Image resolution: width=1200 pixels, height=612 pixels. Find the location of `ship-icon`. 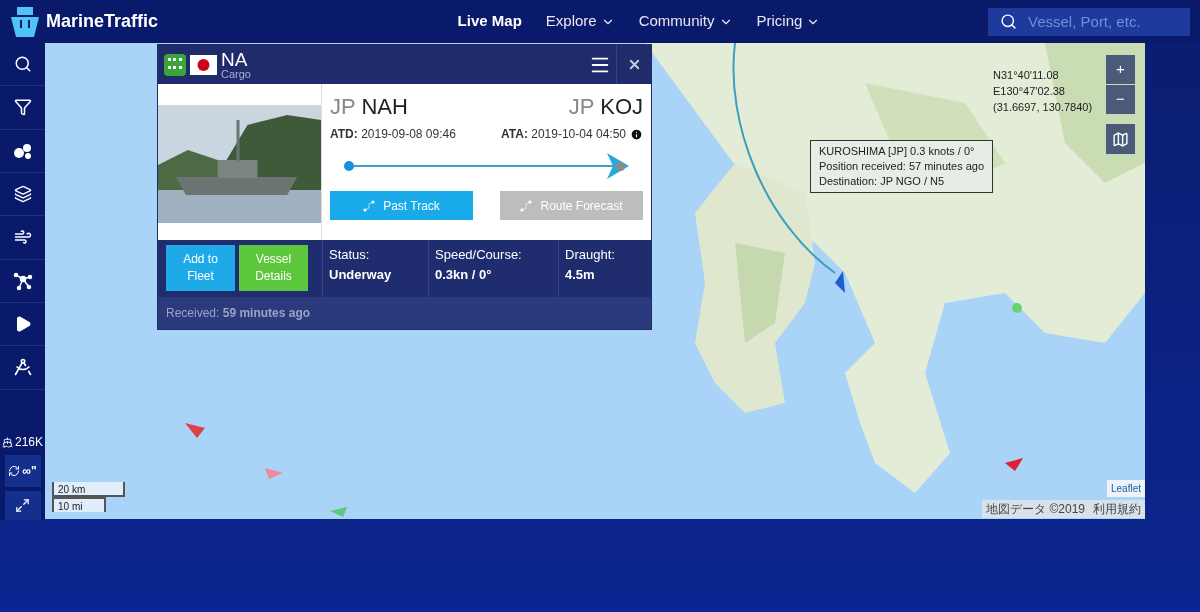

ship-icon is located at coordinates (7, 442).